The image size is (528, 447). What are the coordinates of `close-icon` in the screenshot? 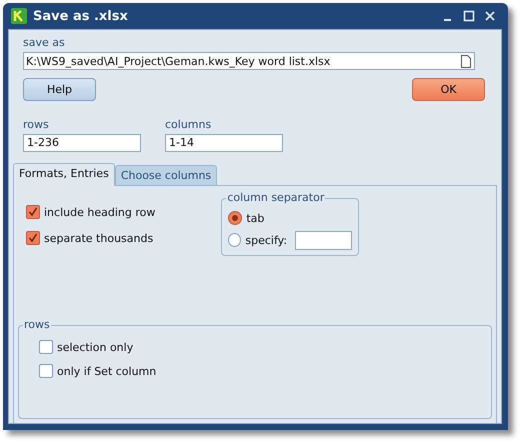 It's located at (490, 16).